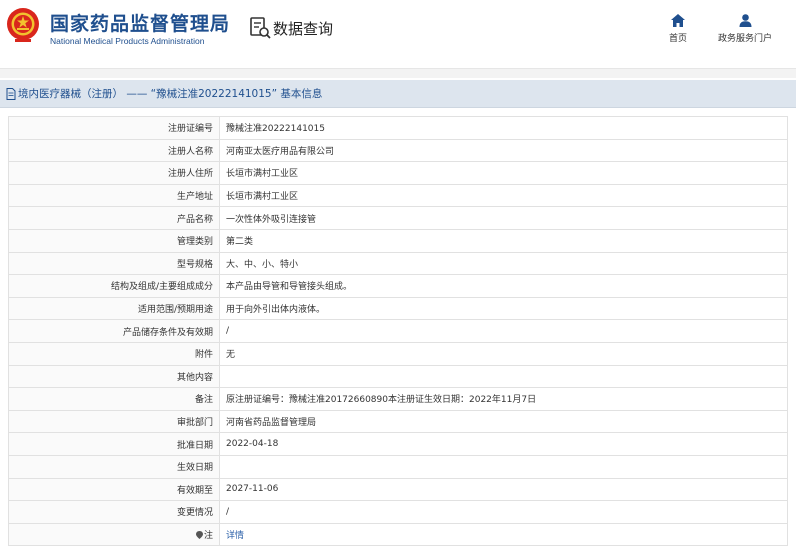  I want to click on data-query-title: 数据查询, so click(291, 28).